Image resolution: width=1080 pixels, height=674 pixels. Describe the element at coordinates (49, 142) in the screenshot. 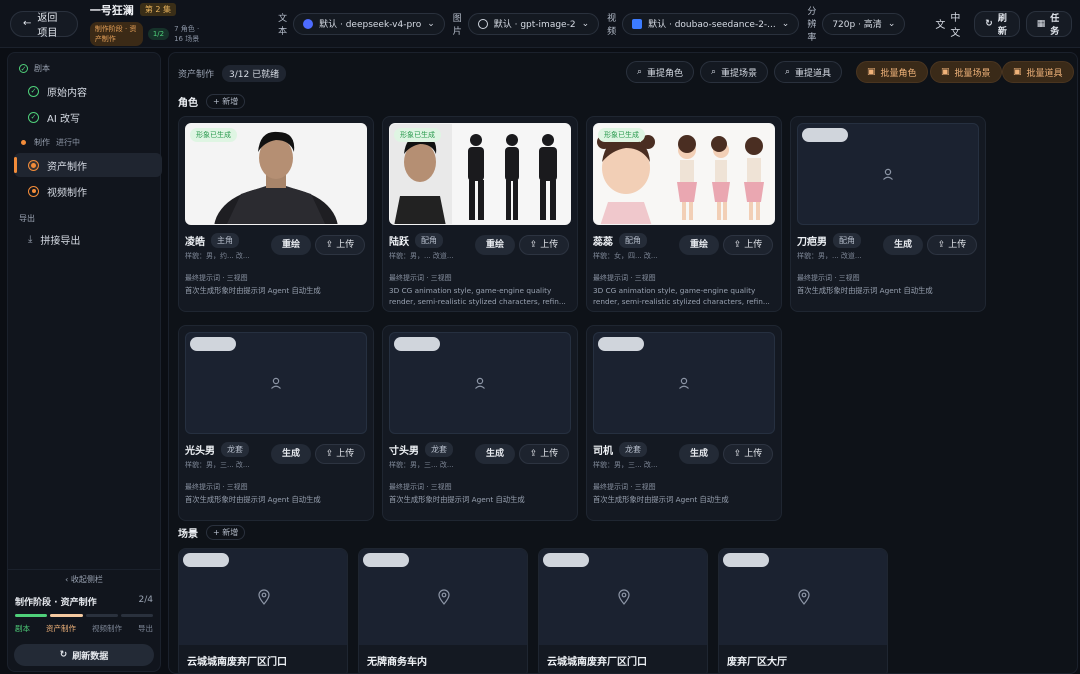

I see `section-production: 制作 进行中` at that location.